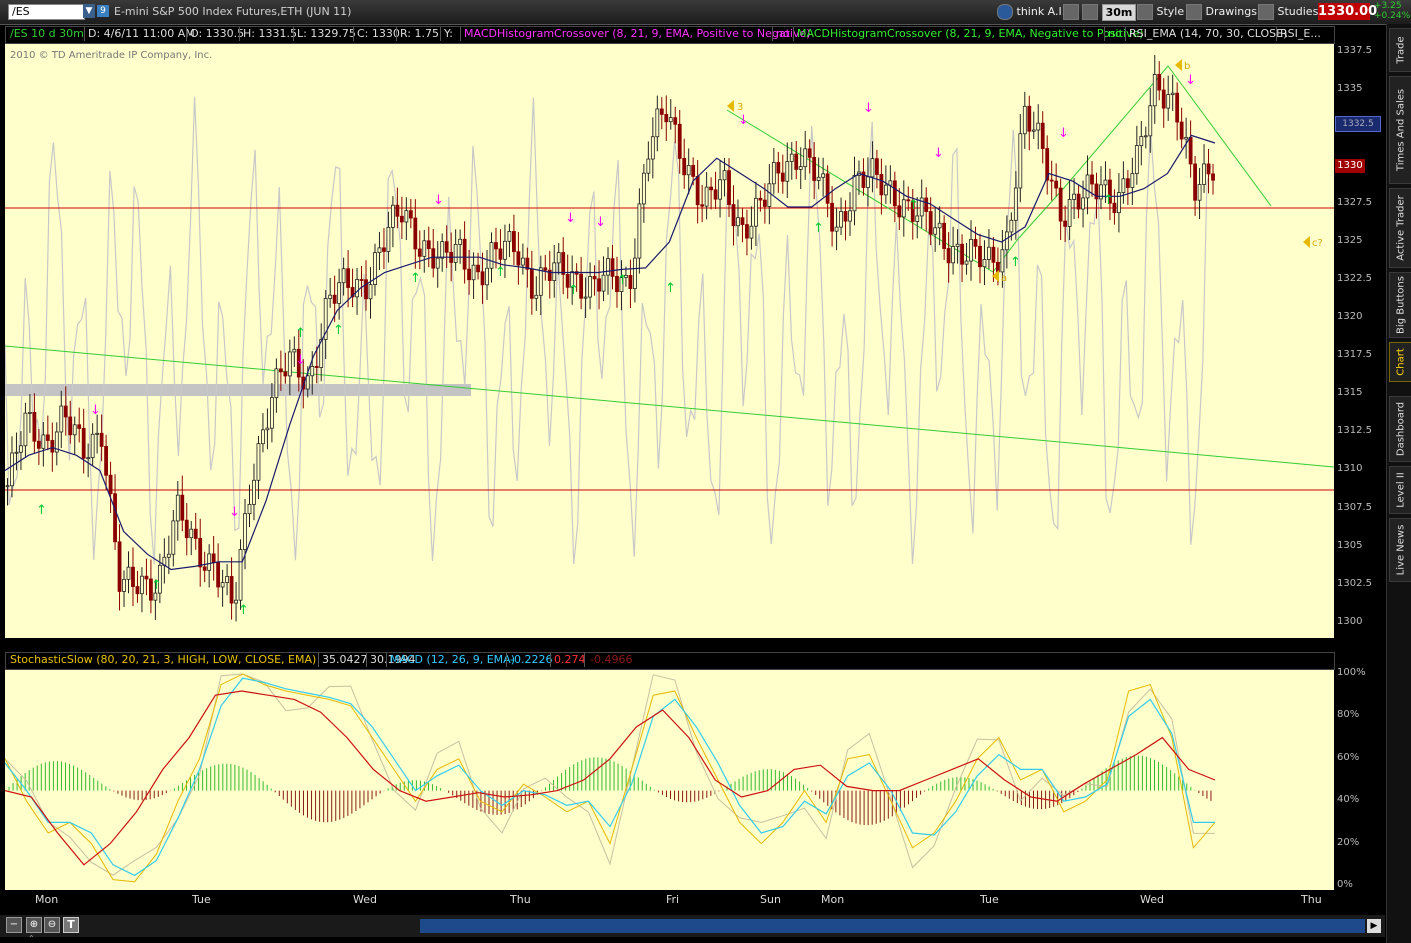 Image resolution: width=1411 pixels, height=943 pixels. I want to click on drawing-tools-button, so click(1071, 12).